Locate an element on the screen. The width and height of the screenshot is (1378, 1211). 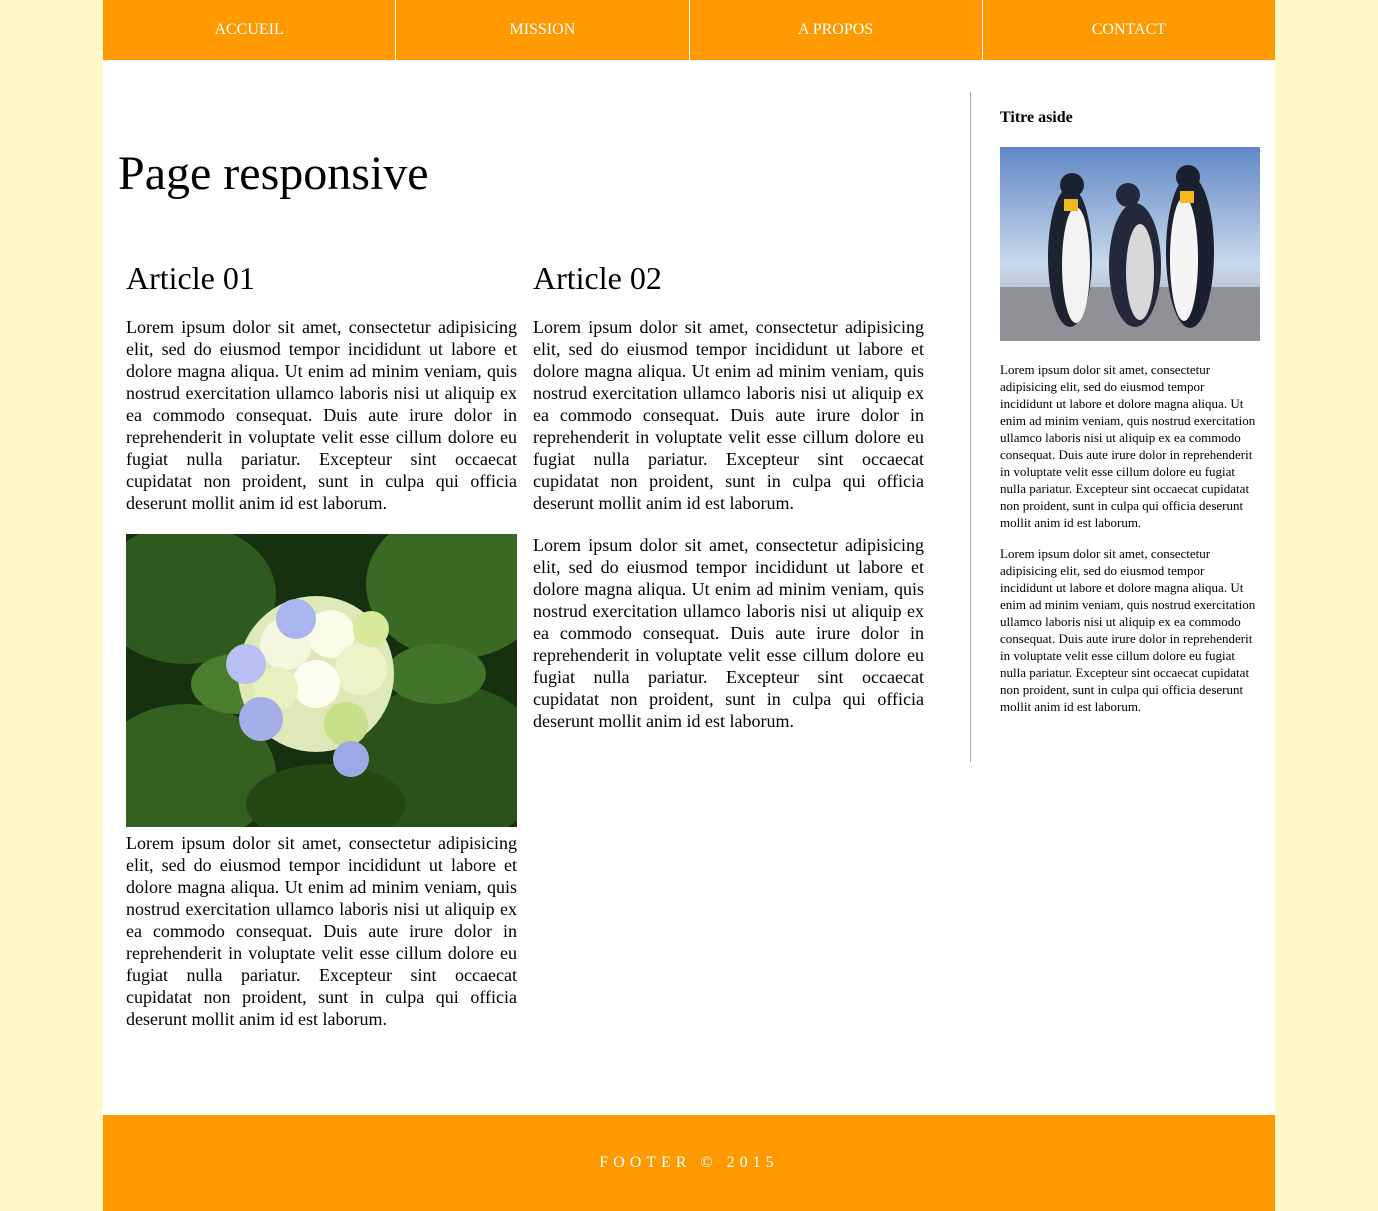
footer-text: FOOTER © 2015 is located at coordinates (689, 1162).